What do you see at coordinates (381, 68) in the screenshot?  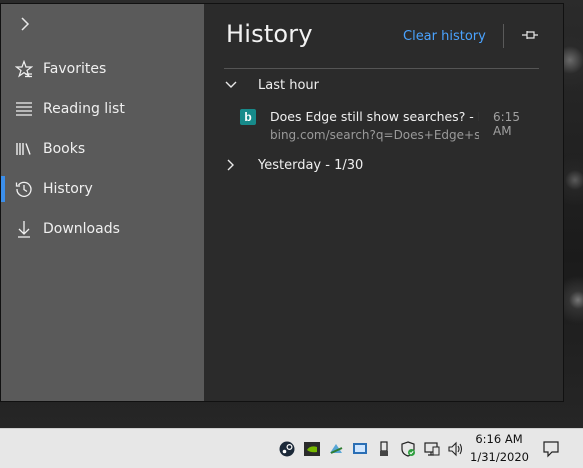 I see `header-separator` at bounding box center [381, 68].